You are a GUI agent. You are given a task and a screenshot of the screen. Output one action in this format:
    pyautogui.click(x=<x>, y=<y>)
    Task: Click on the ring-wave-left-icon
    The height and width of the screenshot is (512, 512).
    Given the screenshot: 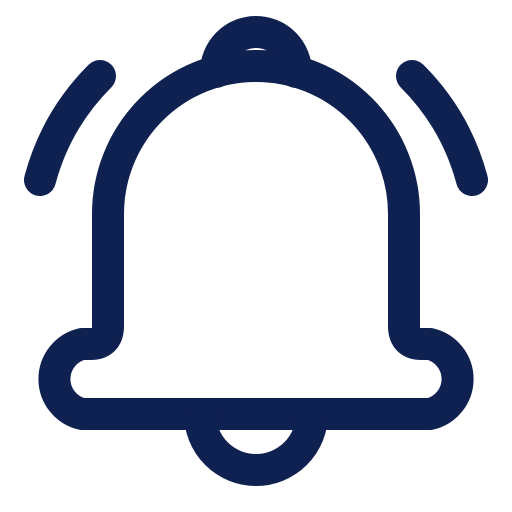 What is the action you would take?
    pyautogui.click(x=70, y=128)
    